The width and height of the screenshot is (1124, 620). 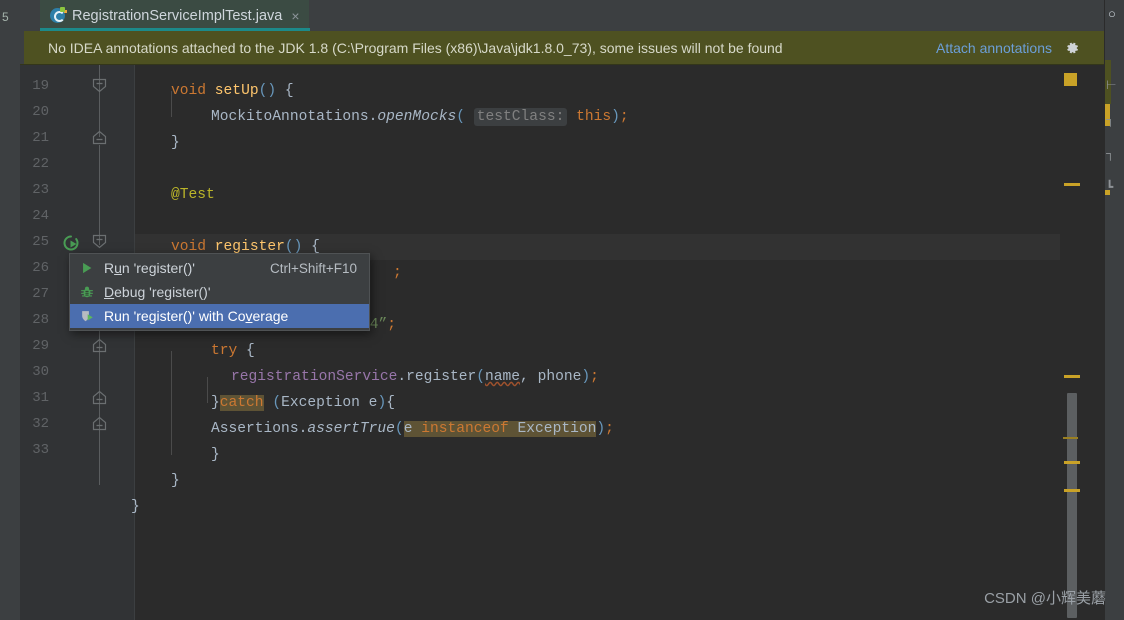 I want to click on run-test-icon, so click(x=71, y=243).